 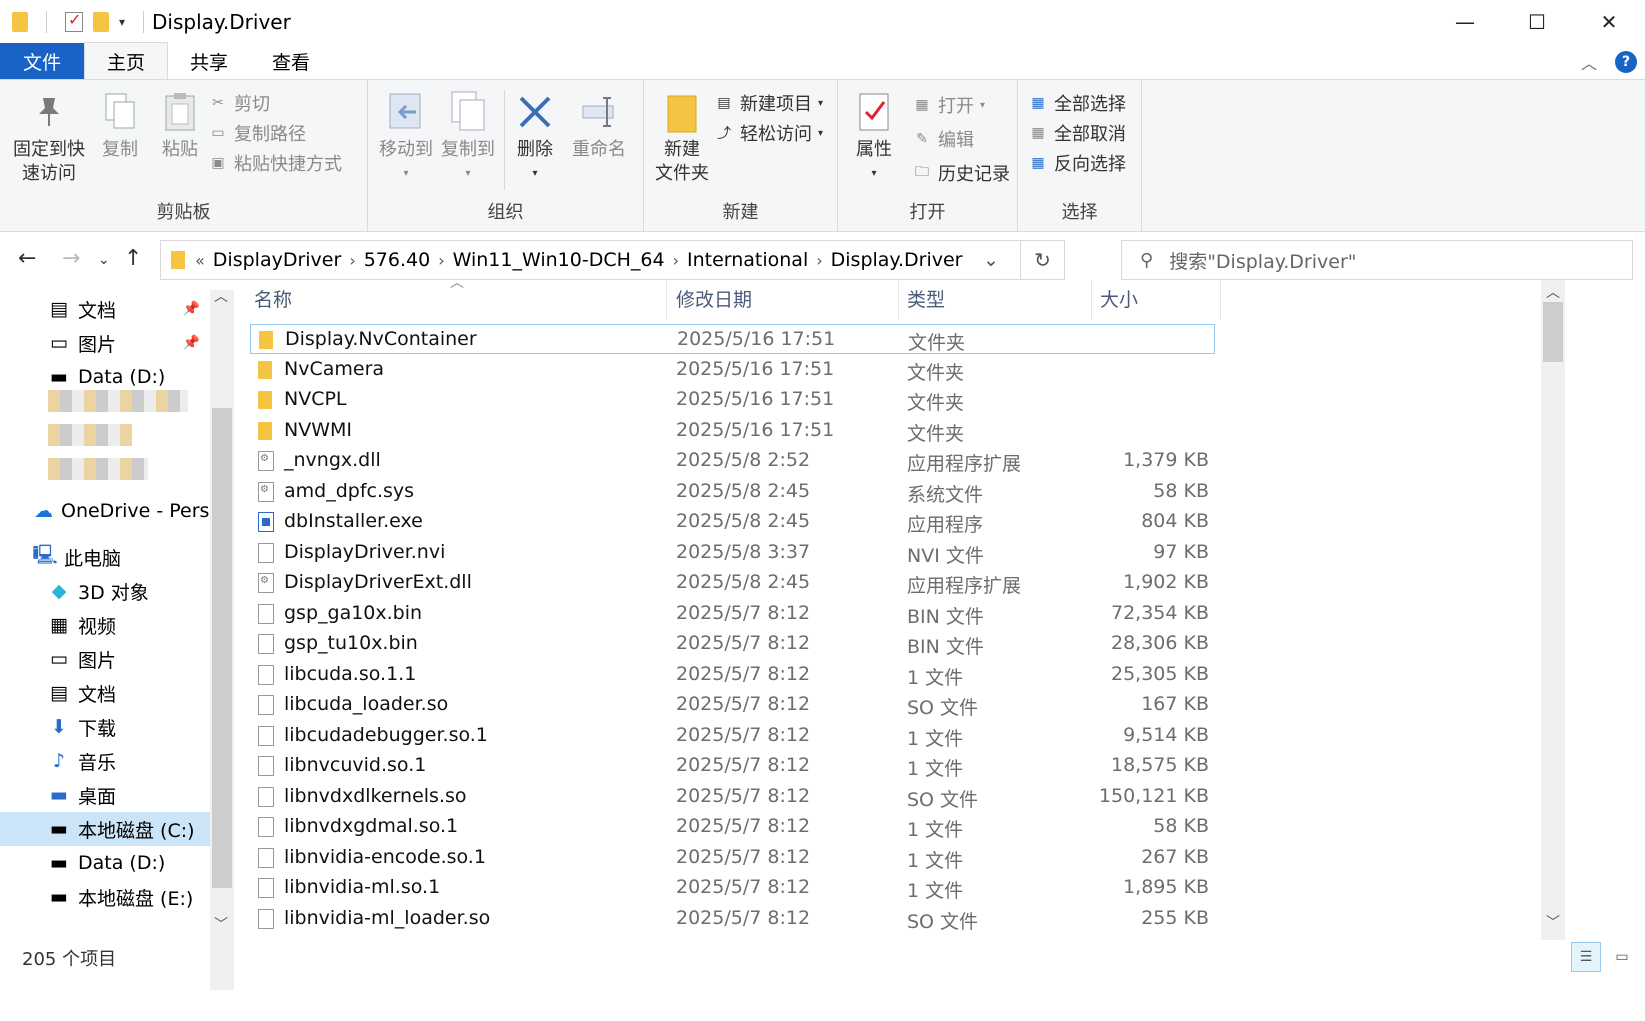 What do you see at coordinates (1586, 957) in the screenshot?
I see `details-view-icon: ☰` at bounding box center [1586, 957].